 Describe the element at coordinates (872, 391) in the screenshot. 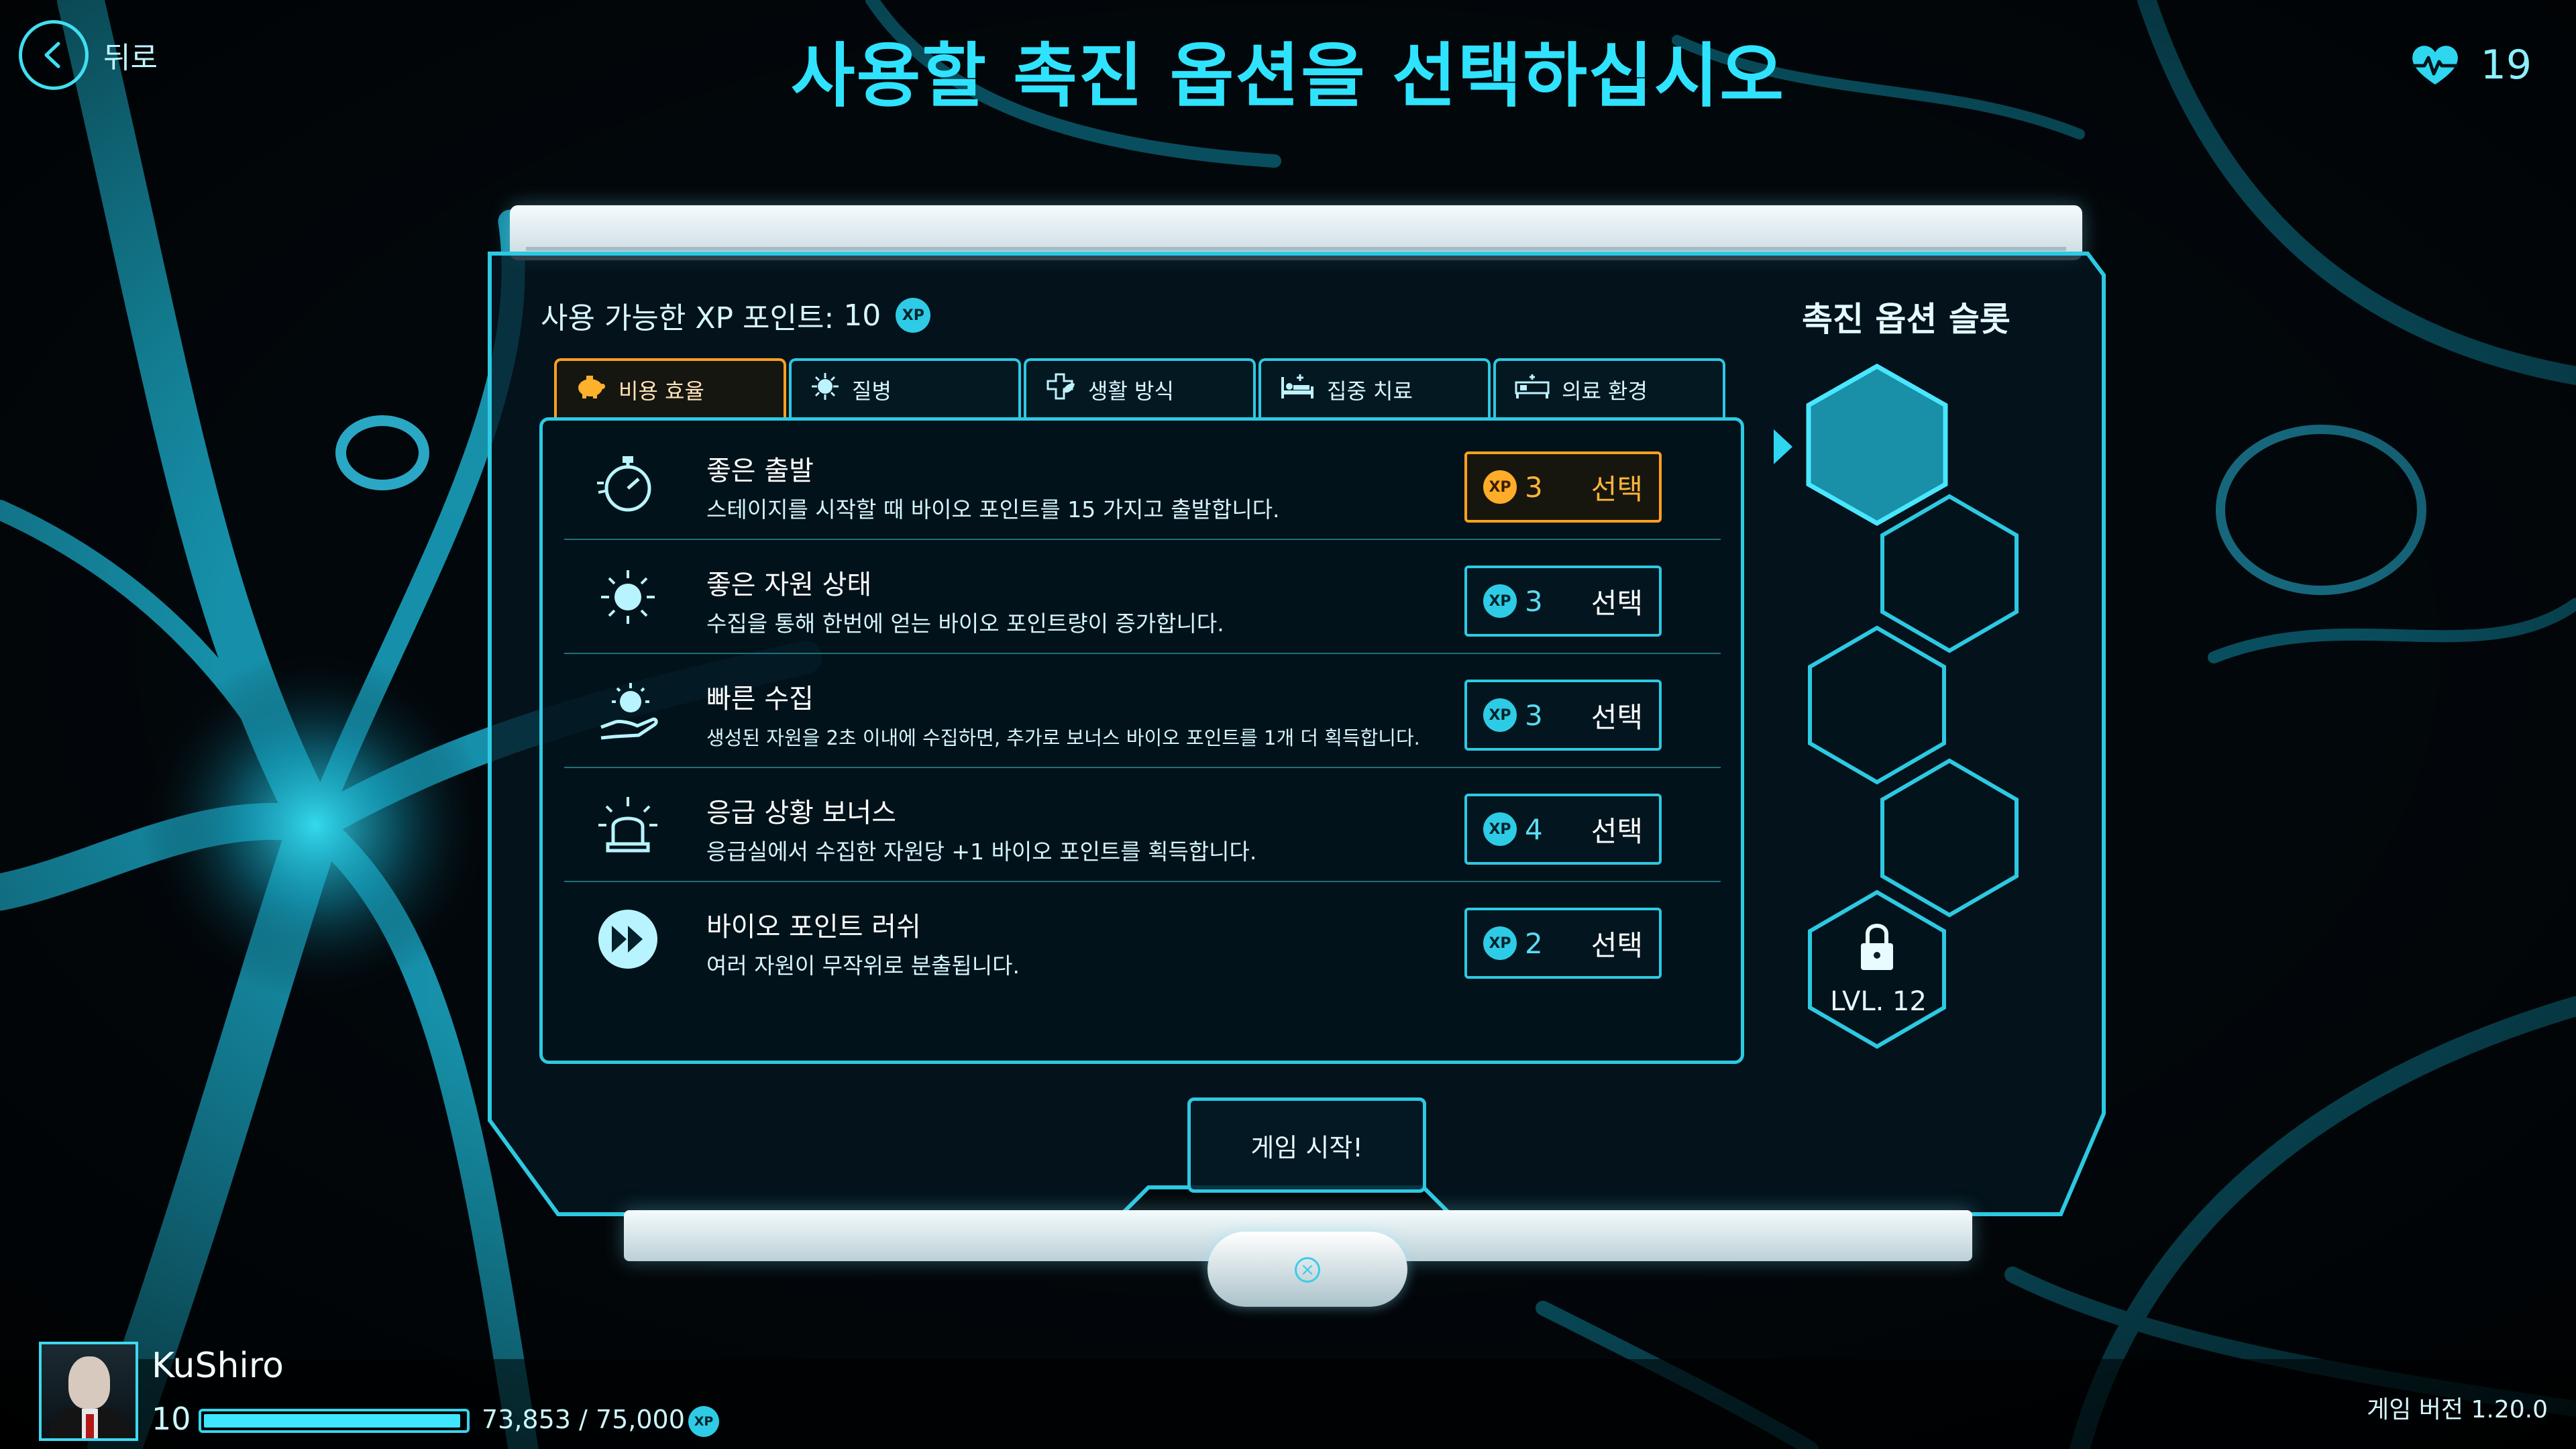

I see `tab-label: 질병` at that location.